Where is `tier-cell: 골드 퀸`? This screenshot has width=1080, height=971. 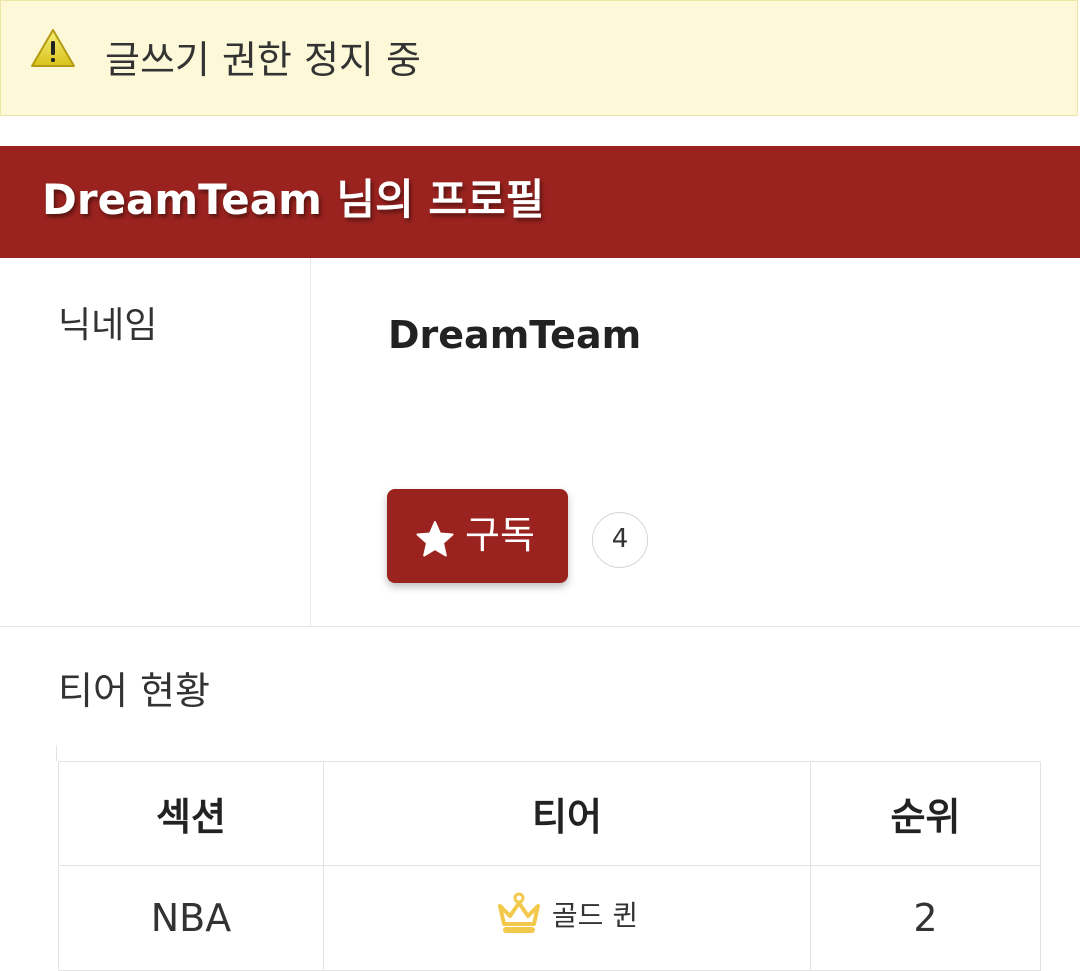
tier-cell: 골드 퀸 is located at coordinates (567, 918).